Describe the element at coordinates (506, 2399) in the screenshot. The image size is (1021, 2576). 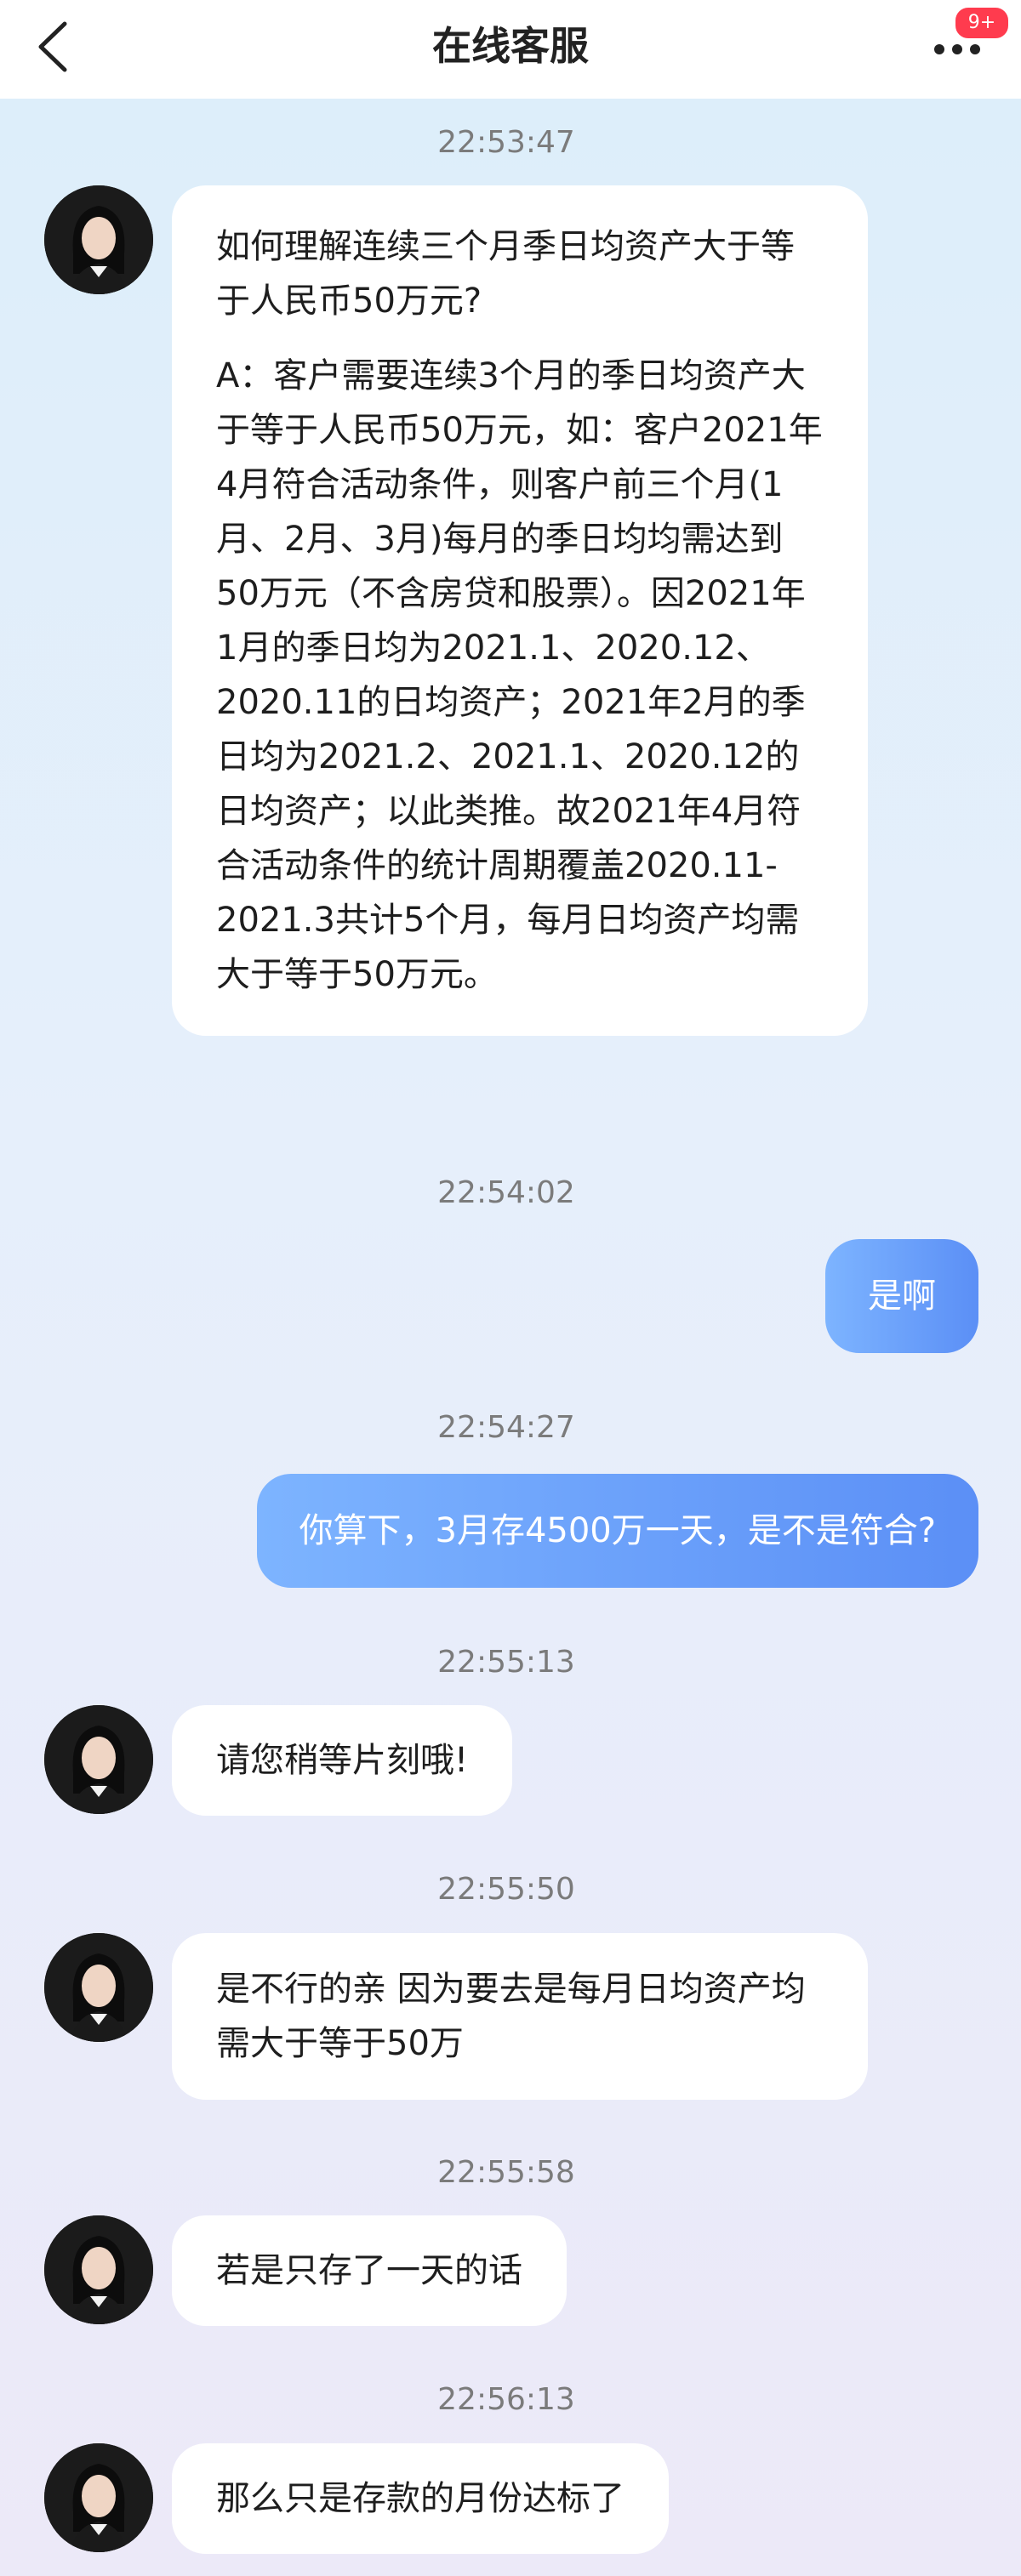
I see `message-timestamp: 22:56:13` at that location.